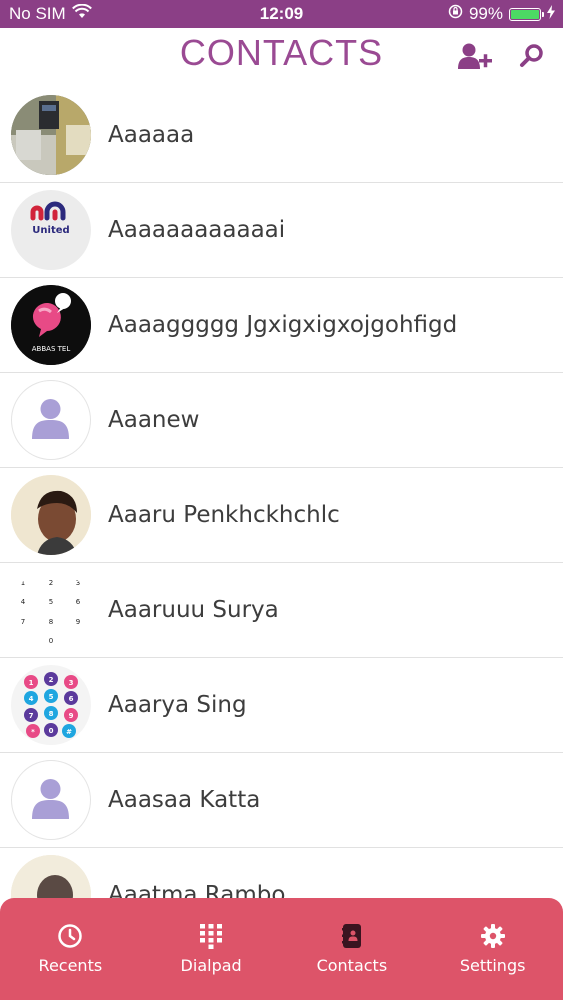  I want to click on contacts-book-icon, so click(351, 936).